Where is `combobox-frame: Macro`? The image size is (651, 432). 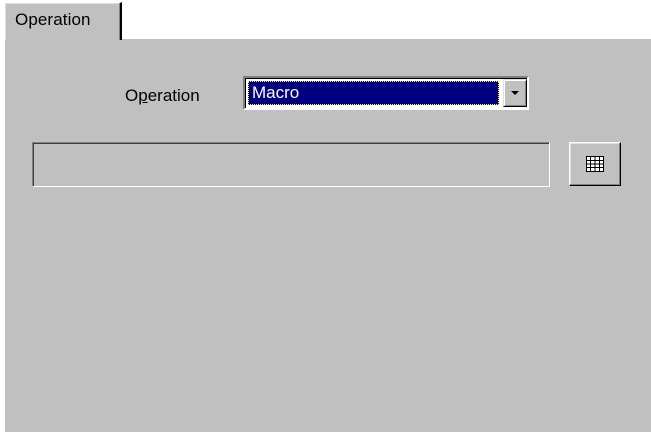 combobox-frame: Macro is located at coordinates (386, 93).